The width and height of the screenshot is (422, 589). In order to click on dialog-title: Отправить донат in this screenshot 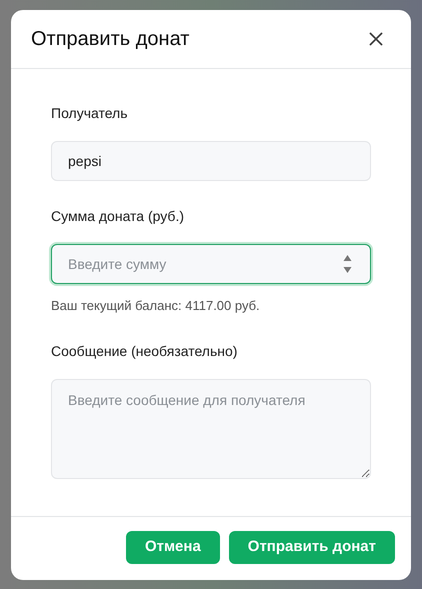, I will do `click(110, 39)`.